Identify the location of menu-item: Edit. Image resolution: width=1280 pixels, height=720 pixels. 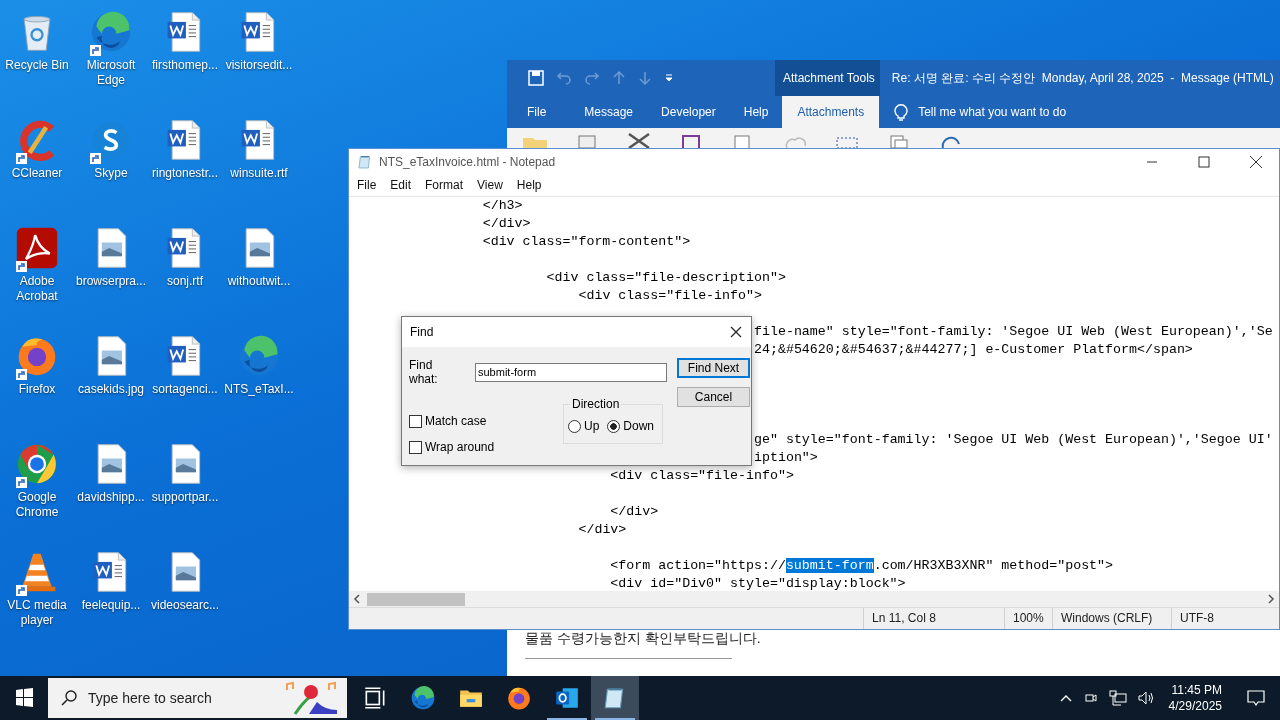
(401, 185).